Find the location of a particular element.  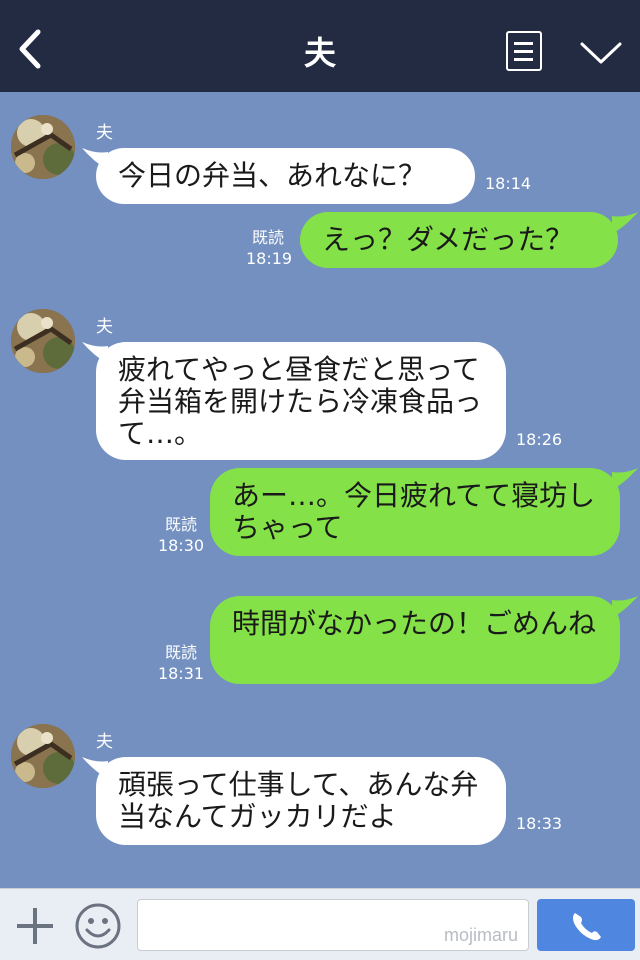

read-receipt: 既読 18:31 is located at coordinates (181, 663).